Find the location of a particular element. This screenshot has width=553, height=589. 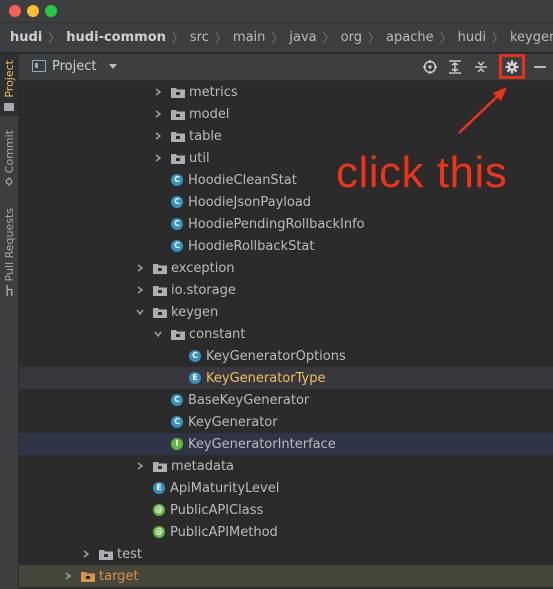

tree-row: test is located at coordinates (286, 554).